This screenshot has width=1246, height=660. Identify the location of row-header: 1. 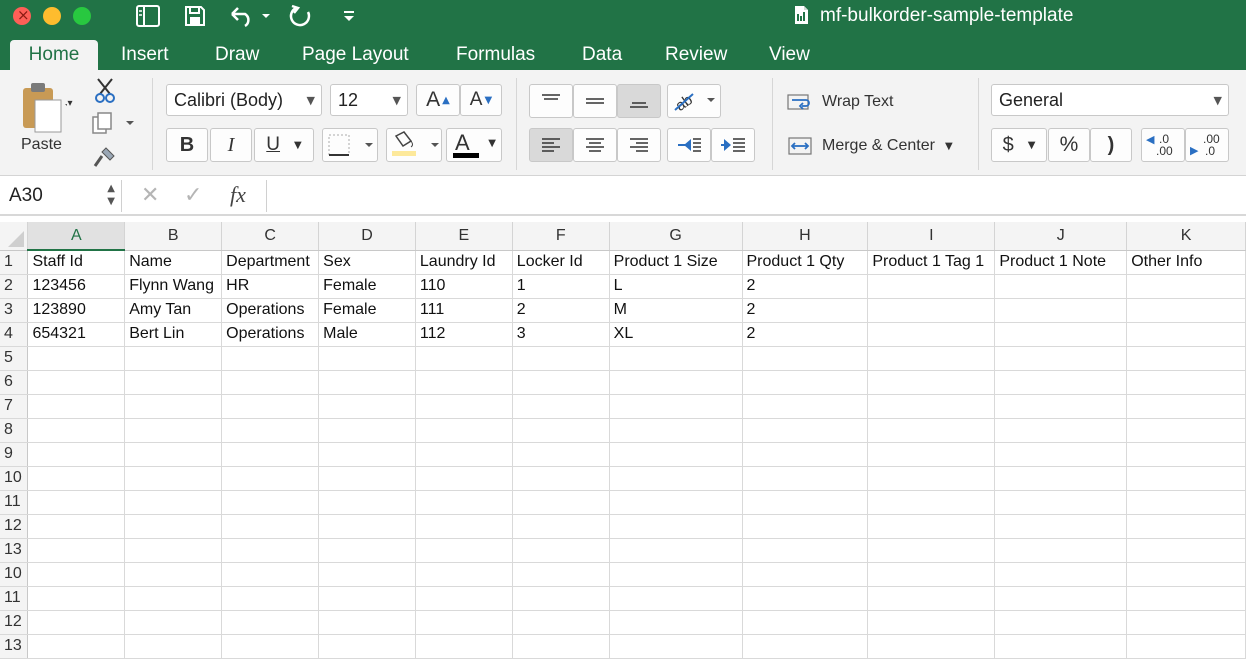
(14, 262).